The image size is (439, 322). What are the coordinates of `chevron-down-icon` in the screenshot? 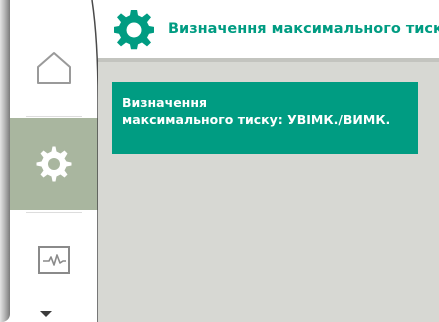 It's located at (46, 314).